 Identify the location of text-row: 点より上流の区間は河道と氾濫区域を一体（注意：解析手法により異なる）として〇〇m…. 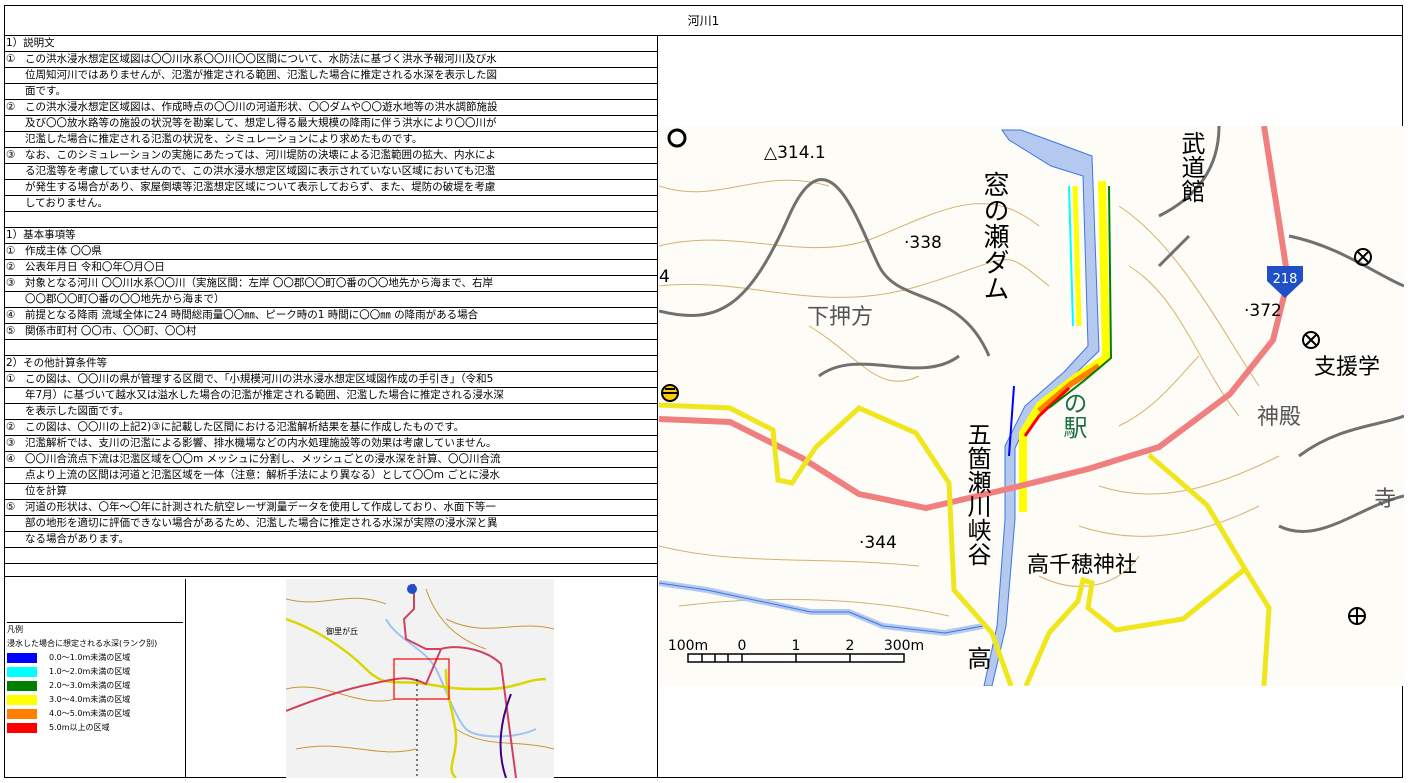
(331, 476).